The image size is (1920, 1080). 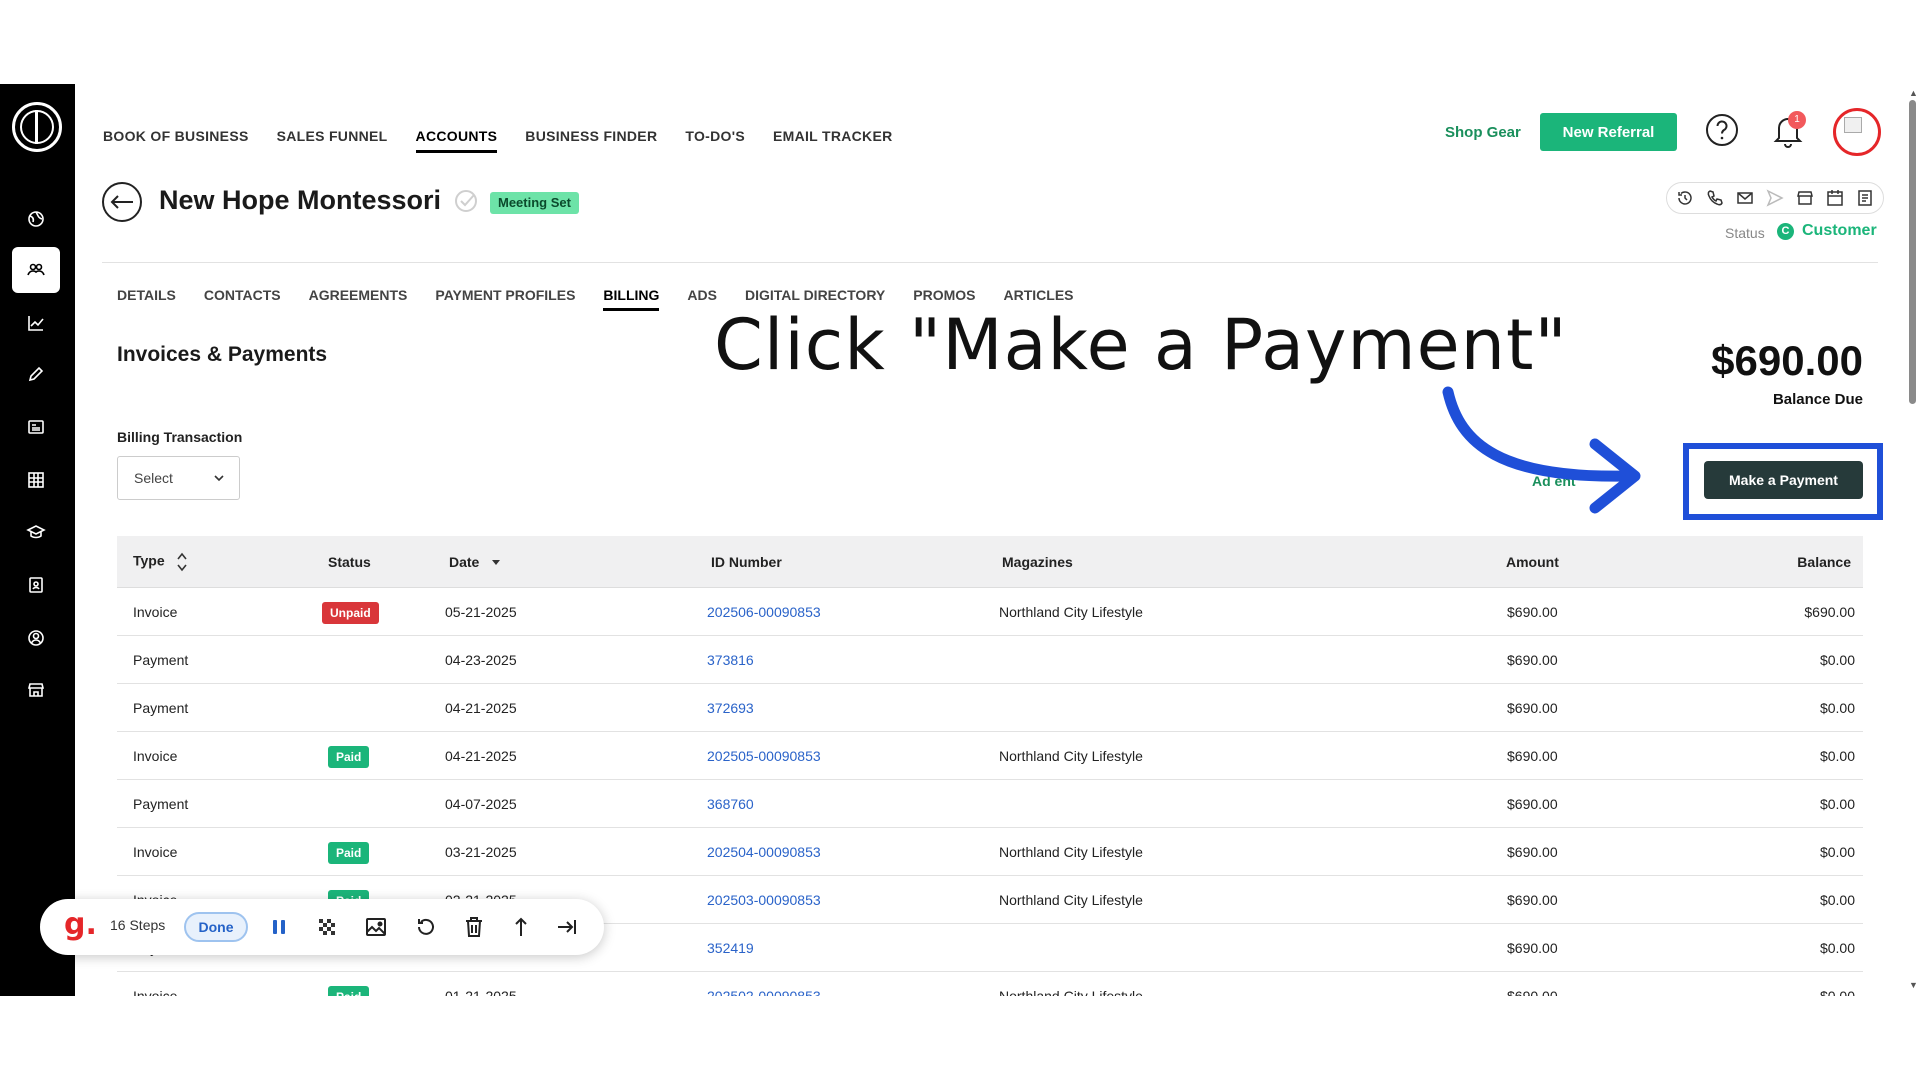 What do you see at coordinates (36, 638) in the screenshot?
I see `user-circle-icon` at bounding box center [36, 638].